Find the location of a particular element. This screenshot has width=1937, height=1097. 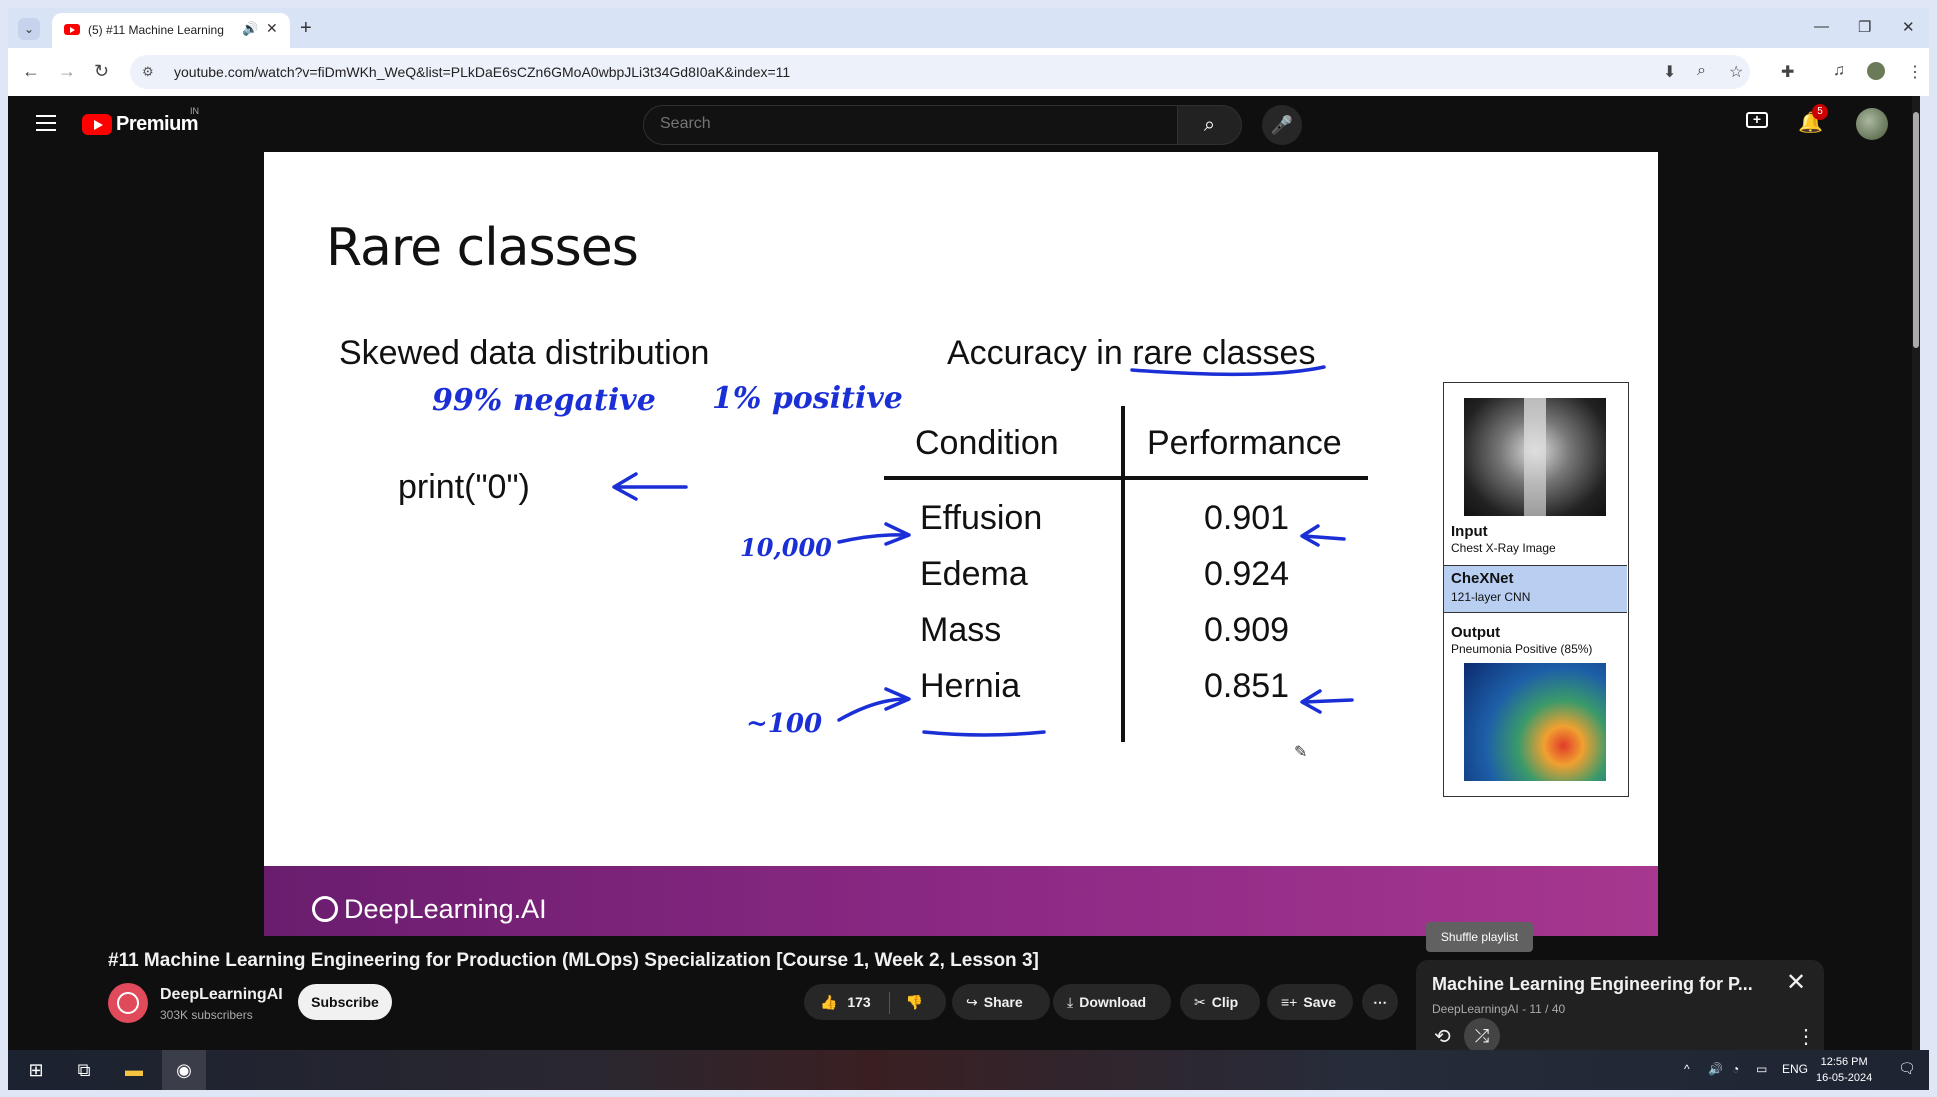

tray-chevron-icon: ^ is located at coordinates (1687, 1069).